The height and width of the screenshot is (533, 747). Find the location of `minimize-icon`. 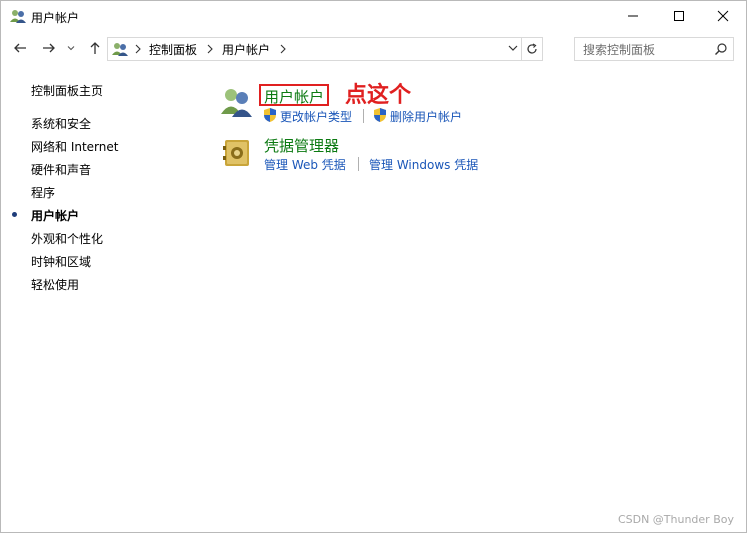

minimize-icon is located at coordinates (633, 16).